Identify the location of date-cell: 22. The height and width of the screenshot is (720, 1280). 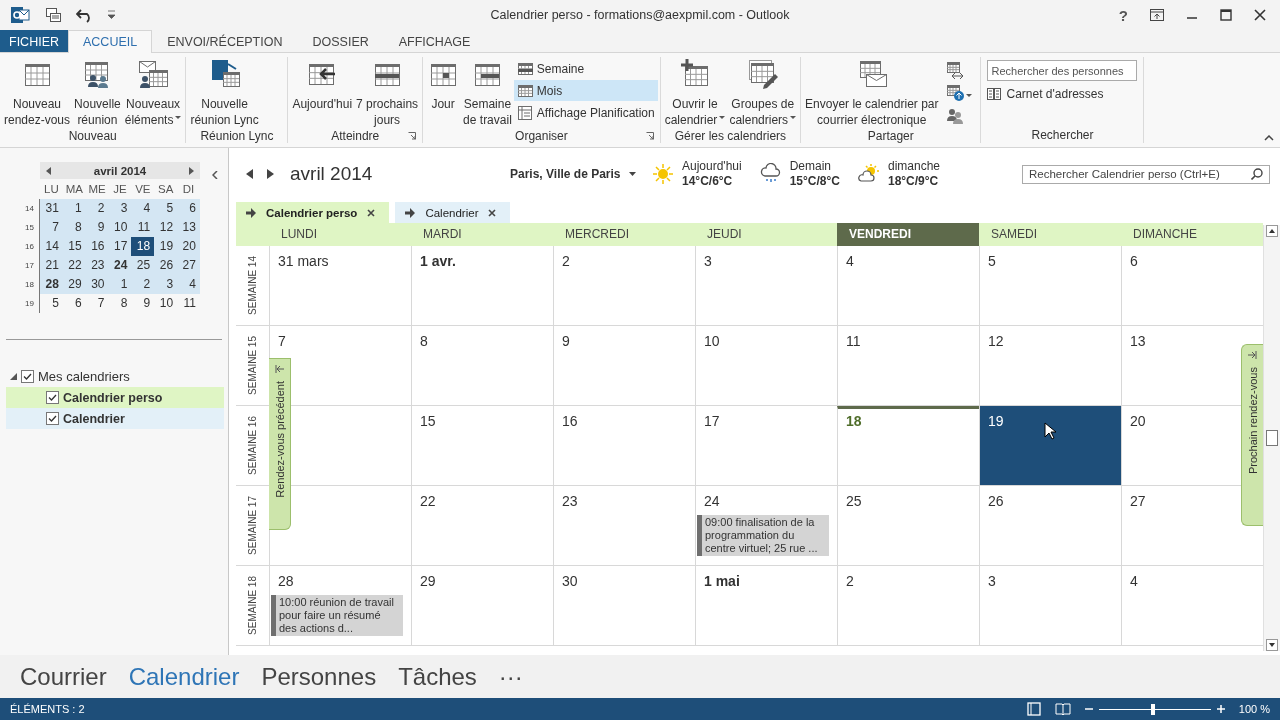
(74, 265).